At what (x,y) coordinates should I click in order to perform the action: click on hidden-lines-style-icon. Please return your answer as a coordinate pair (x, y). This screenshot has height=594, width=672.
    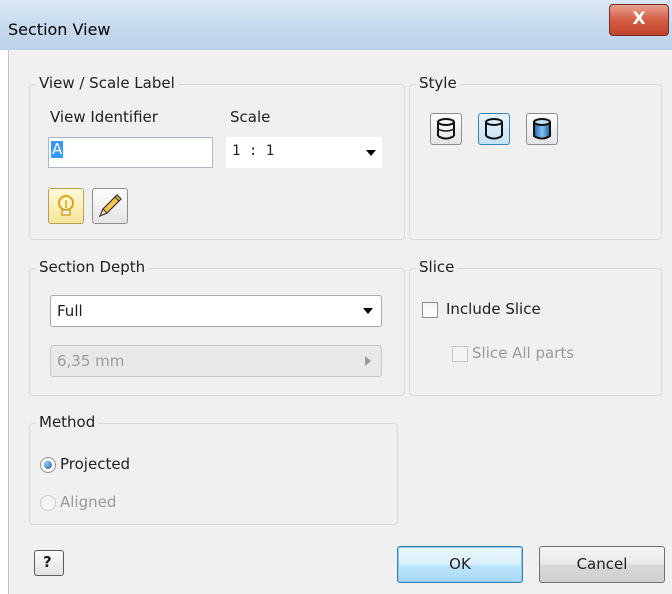
    Looking at the image, I should click on (446, 129).